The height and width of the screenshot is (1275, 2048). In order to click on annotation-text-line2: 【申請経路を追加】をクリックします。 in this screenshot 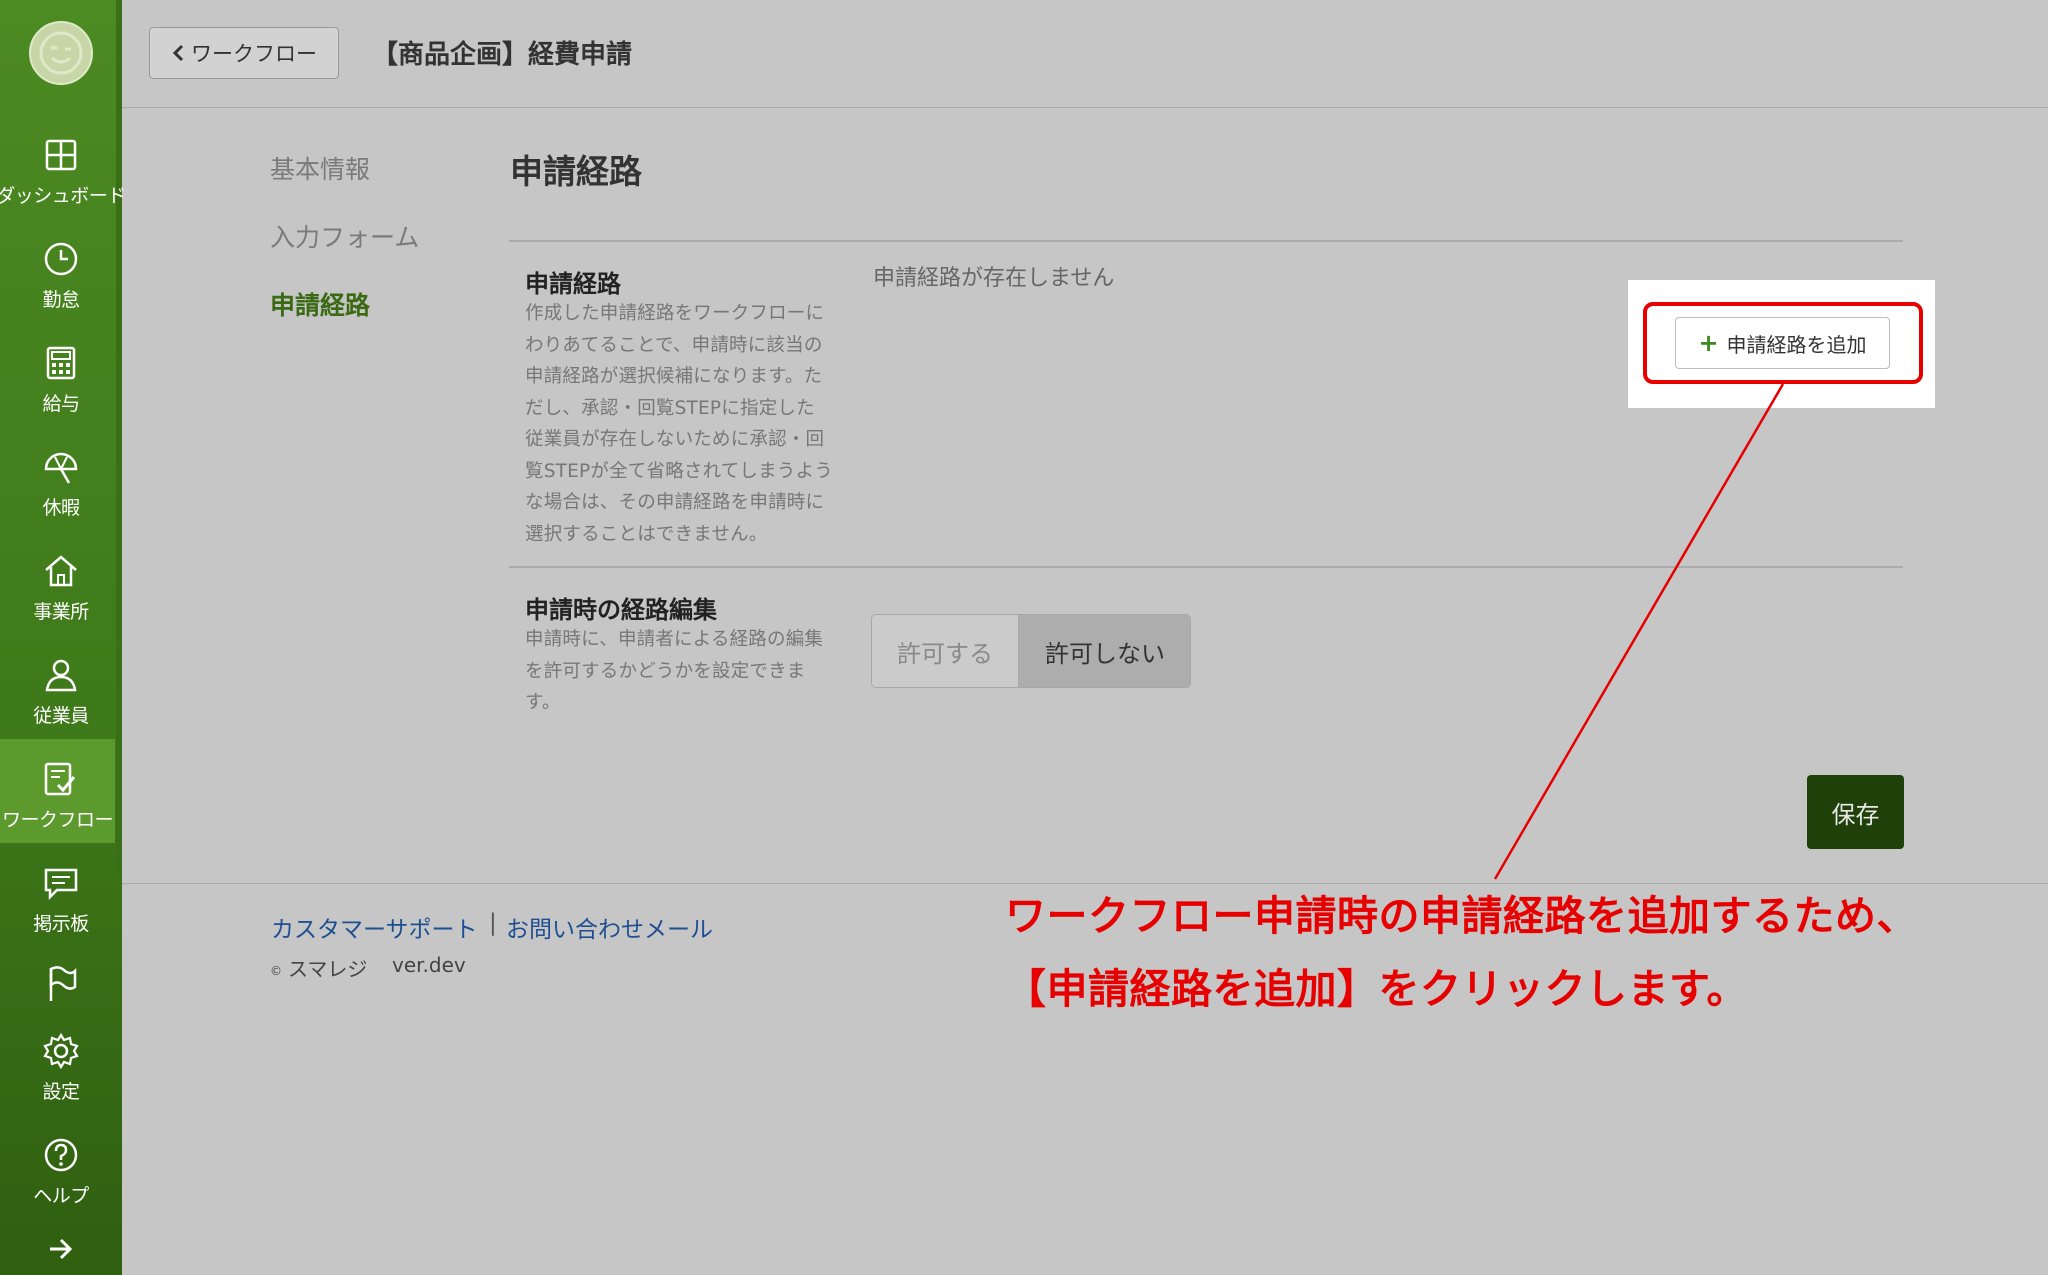, I will do `click(1376, 989)`.